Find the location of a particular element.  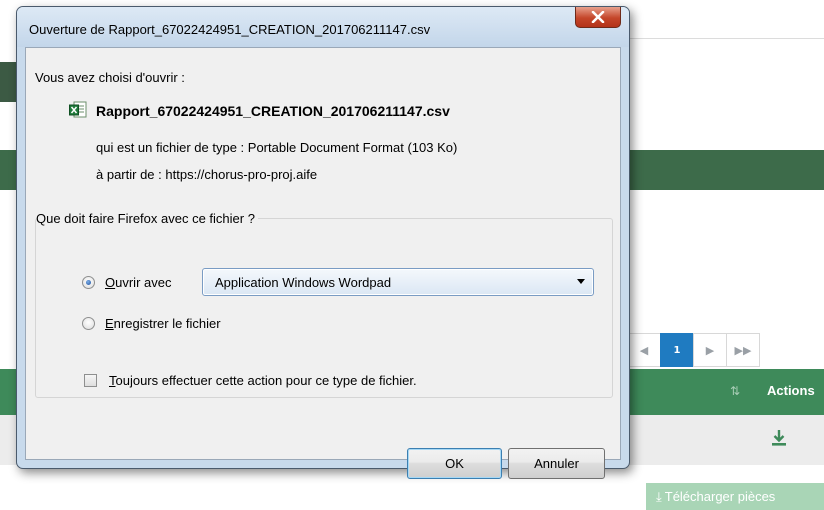

open-with-label: Ouvrir avec is located at coordinates (138, 282).